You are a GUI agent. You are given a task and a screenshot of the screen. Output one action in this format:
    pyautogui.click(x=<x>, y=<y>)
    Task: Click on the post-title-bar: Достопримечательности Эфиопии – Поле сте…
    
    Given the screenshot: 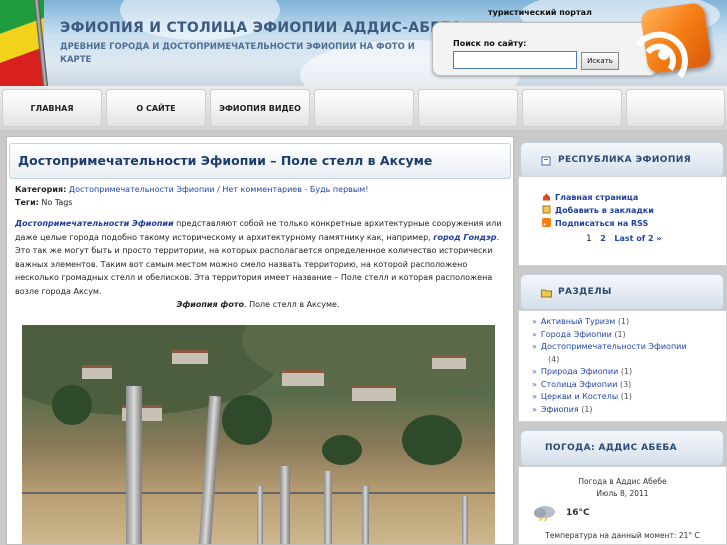 What is the action you would take?
    pyautogui.click(x=260, y=161)
    